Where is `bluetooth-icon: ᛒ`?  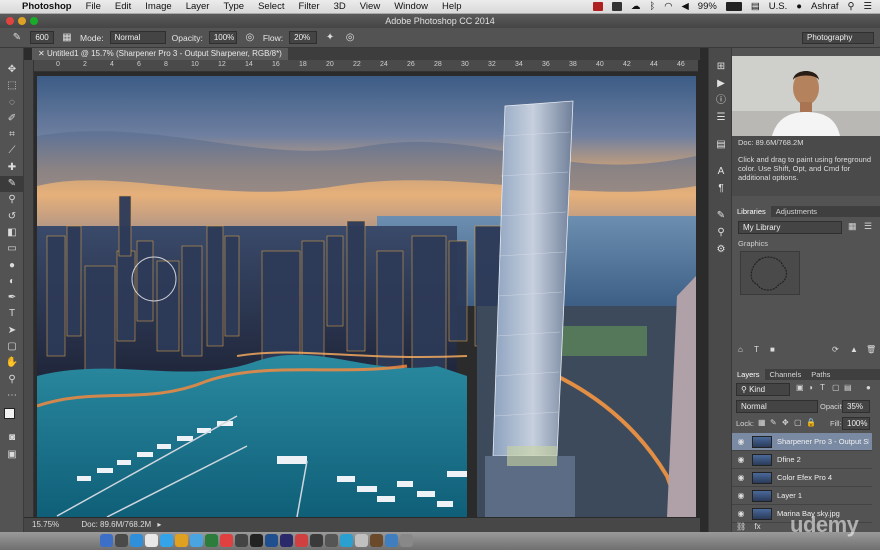 bluetooth-icon: ᛒ is located at coordinates (652, 6).